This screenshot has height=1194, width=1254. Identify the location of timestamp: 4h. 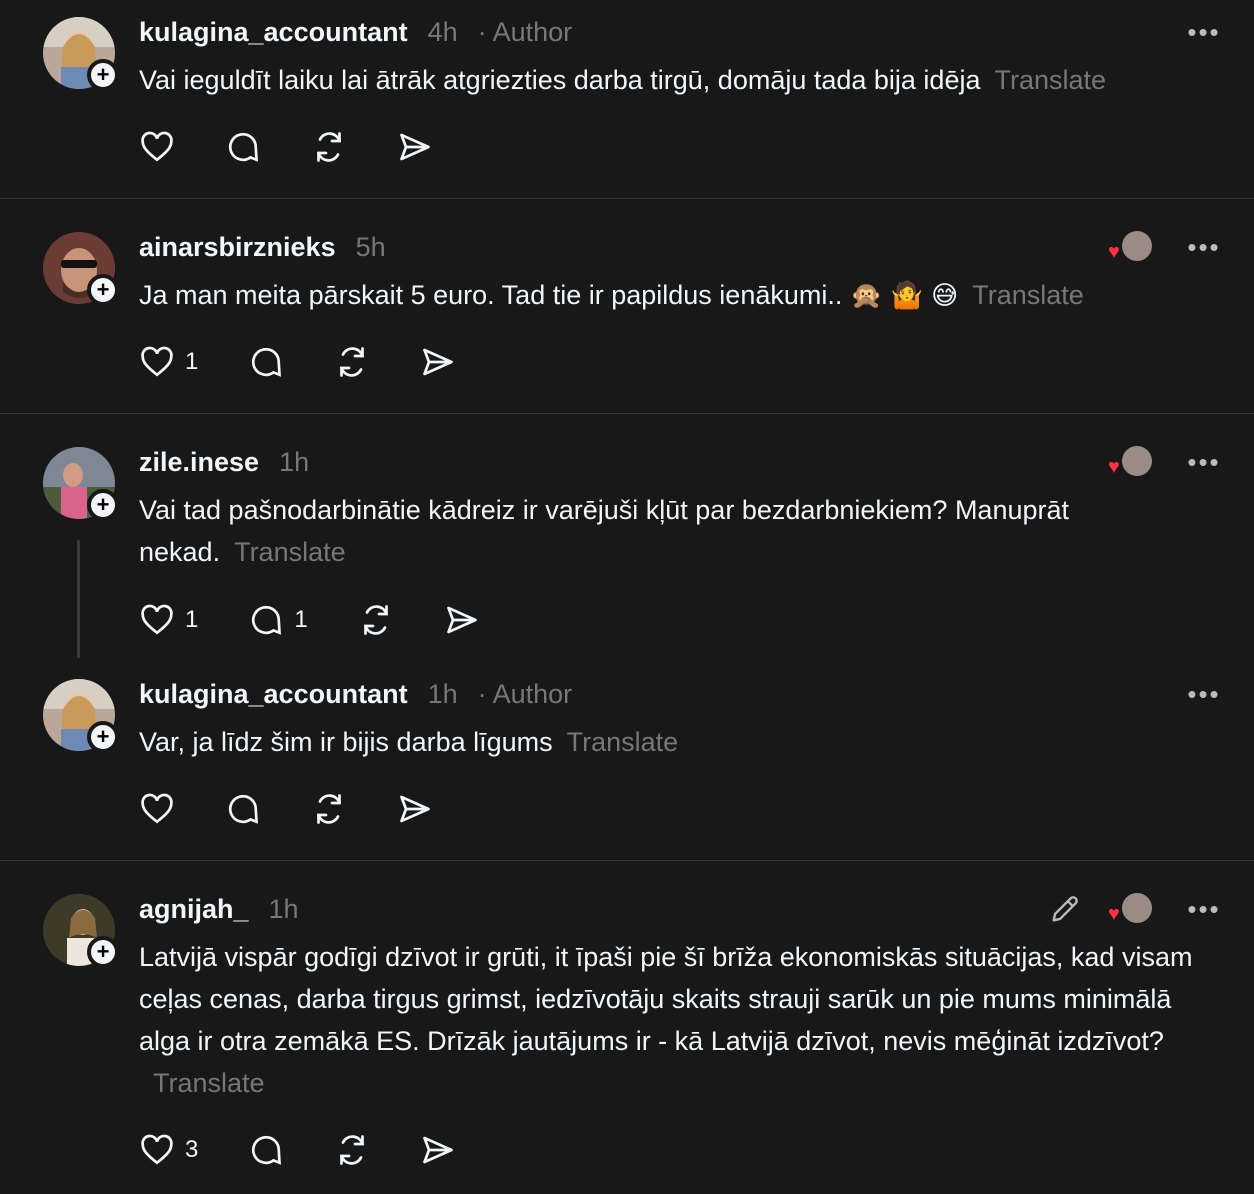
(443, 32).